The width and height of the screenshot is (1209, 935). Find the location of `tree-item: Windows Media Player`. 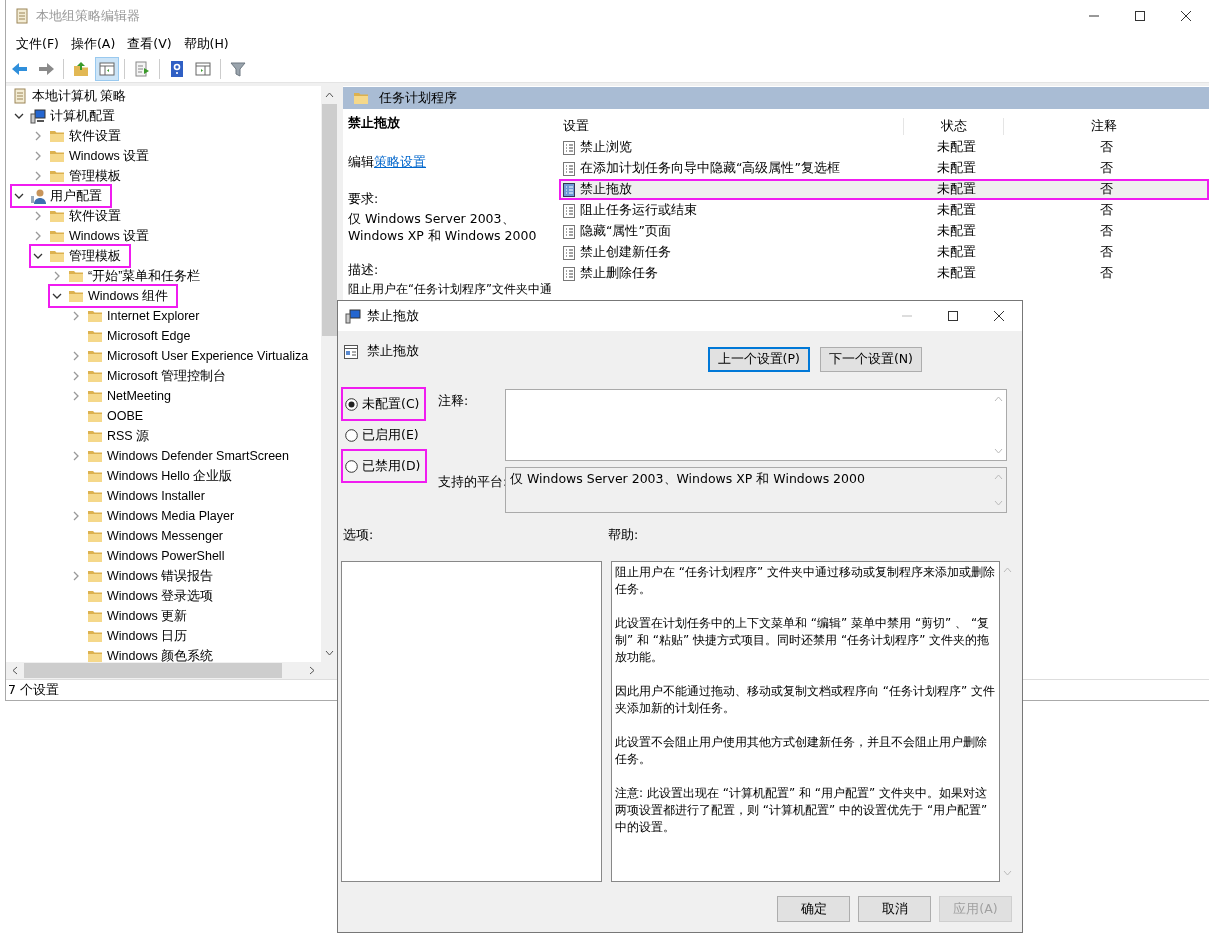

tree-item: Windows Media Player is located at coordinates (153, 516).